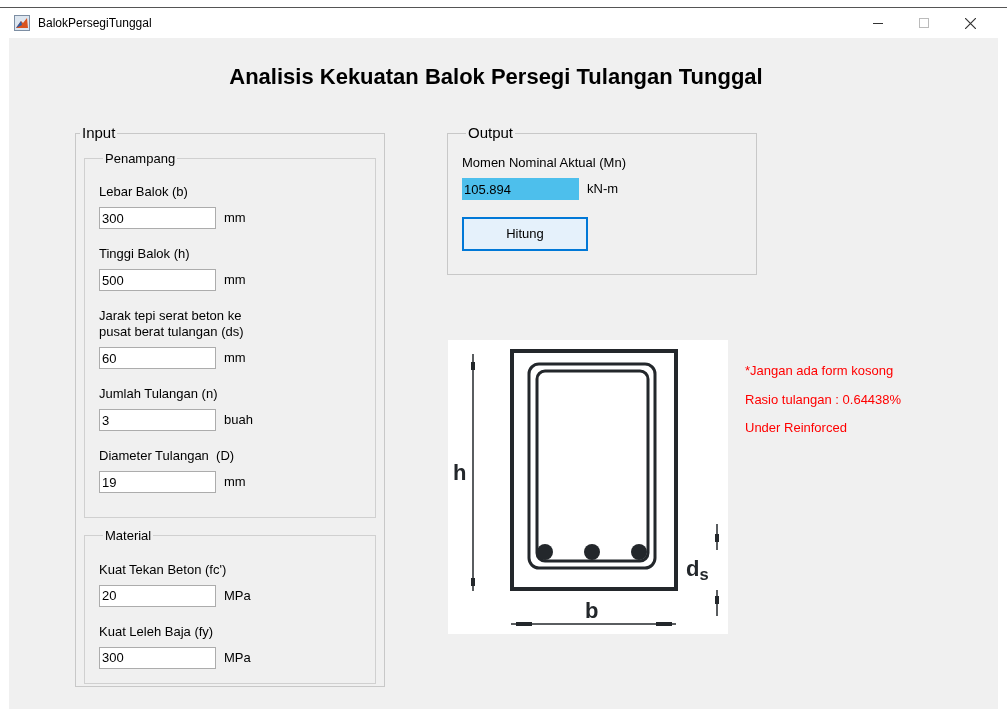  Describe the element at coordinates (238, 420) in the screenshot. I see `unit-label: buah` at that location.